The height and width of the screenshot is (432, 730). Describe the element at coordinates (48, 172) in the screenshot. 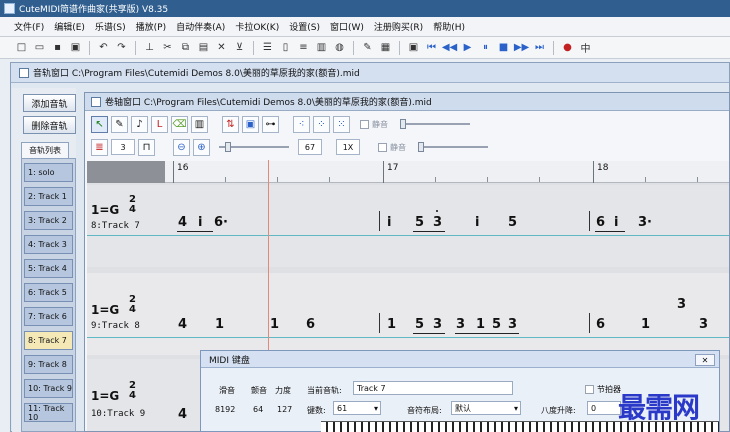

I see `track-item: 1: solo` at that location.